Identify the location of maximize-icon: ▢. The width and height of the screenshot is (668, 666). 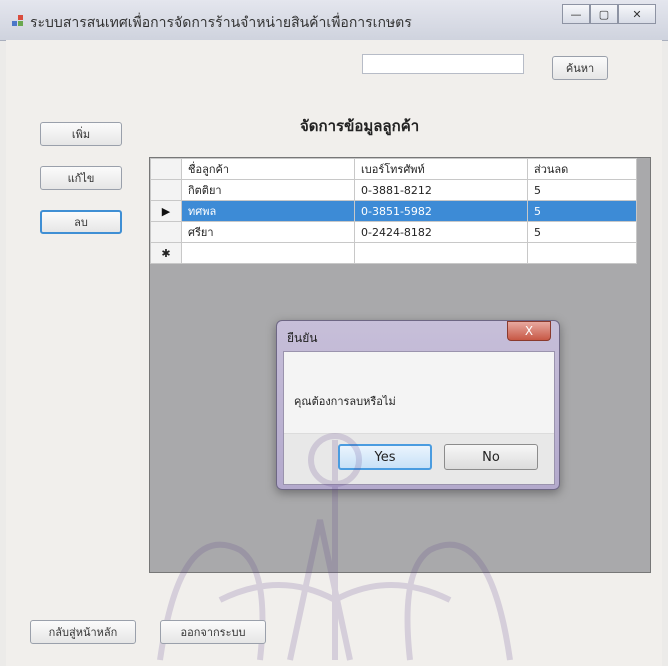
(604, 14).